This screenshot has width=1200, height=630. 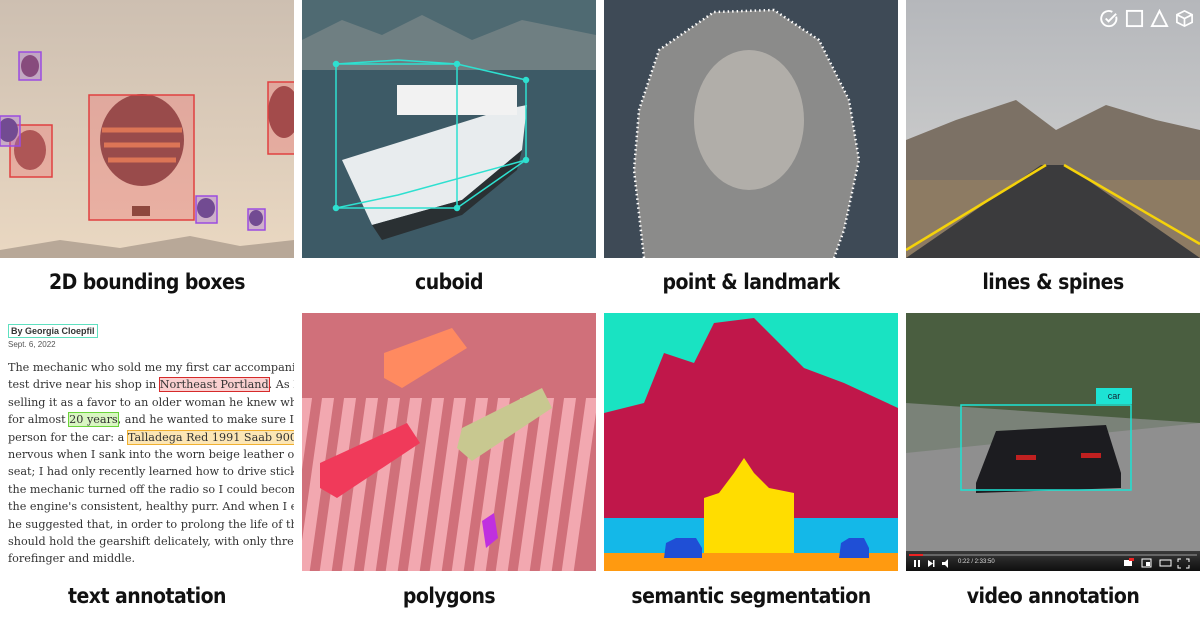 What do you see at coordinates (1114, 396) in the screenshot?
I see `video-label: car` at bounding box center [1114, 396].